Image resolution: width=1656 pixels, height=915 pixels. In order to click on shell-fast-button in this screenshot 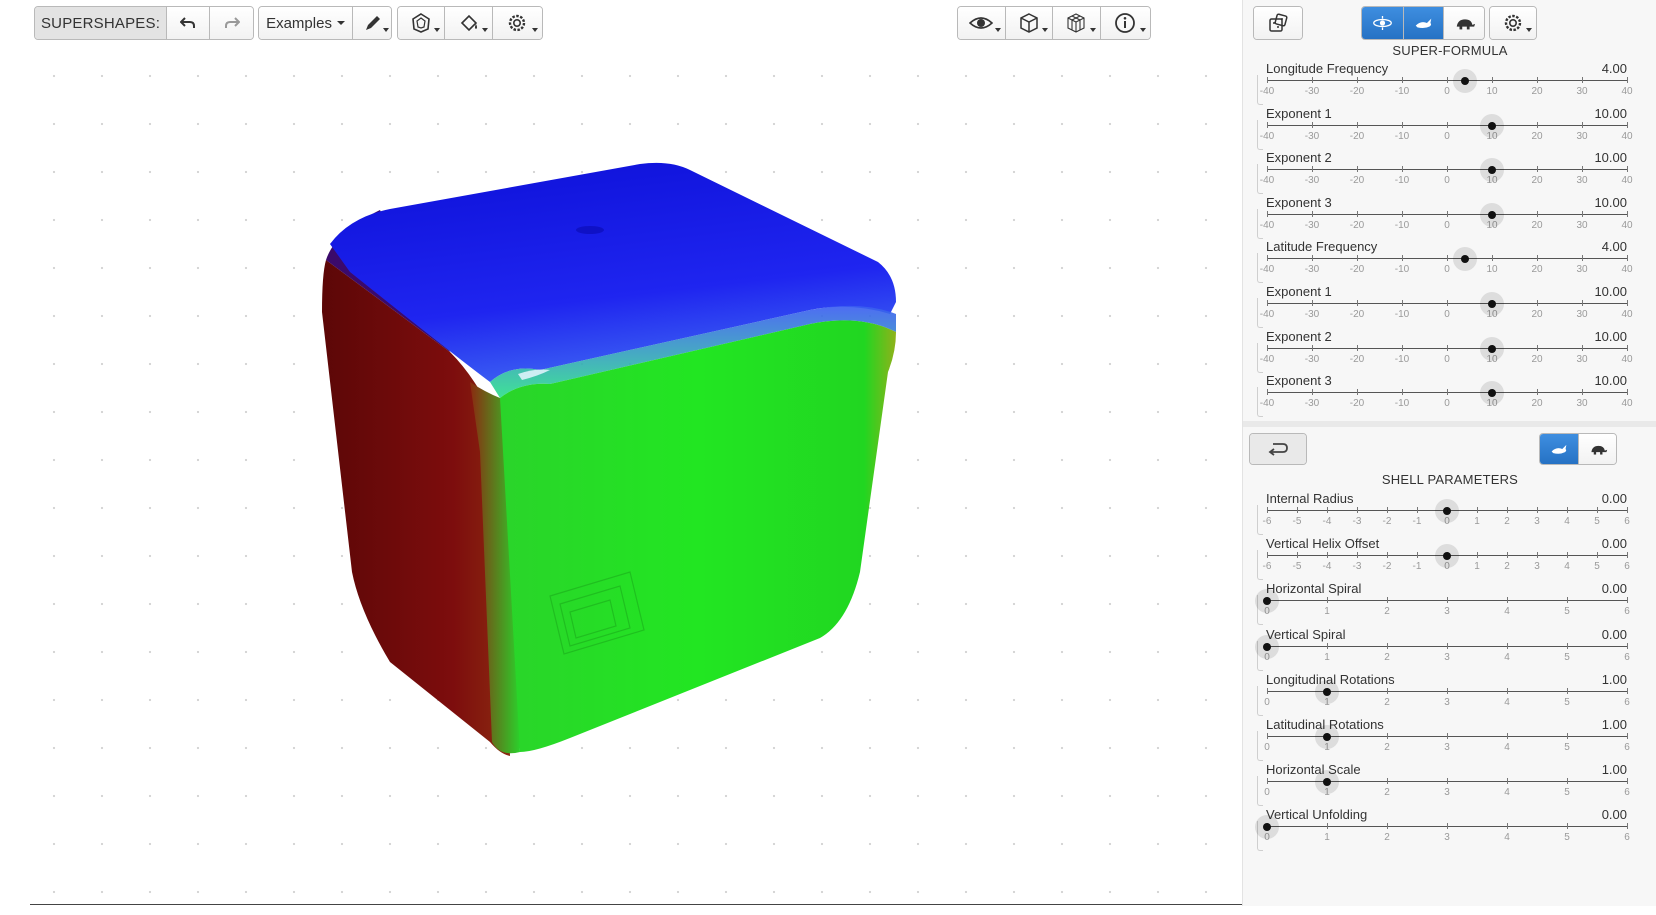, I will do `click(1559, 449)`.